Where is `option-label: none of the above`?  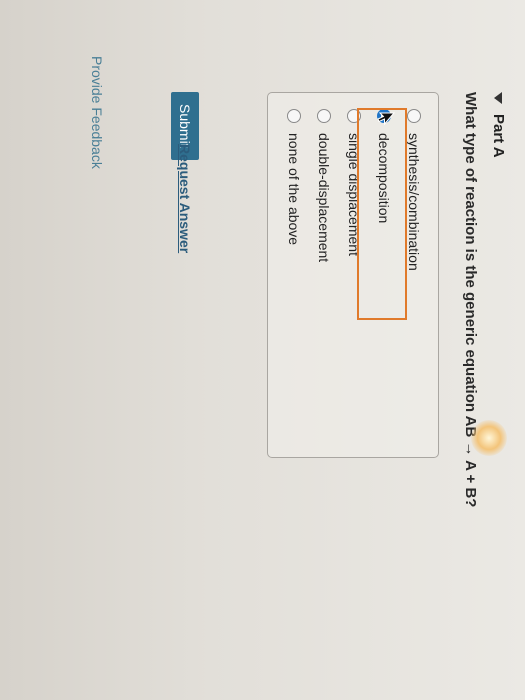
option-label: none of the above is located at coordinates (294, 189).